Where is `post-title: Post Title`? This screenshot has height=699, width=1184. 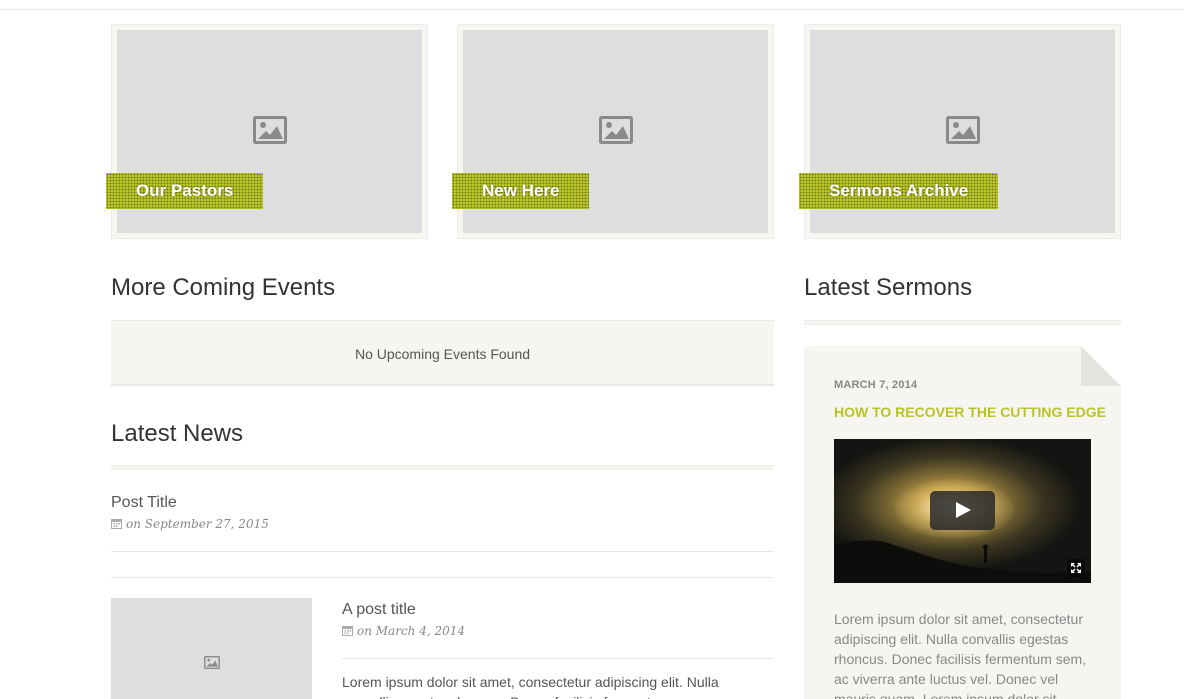 post-title: Post Title is located at coordinates (144, 503).